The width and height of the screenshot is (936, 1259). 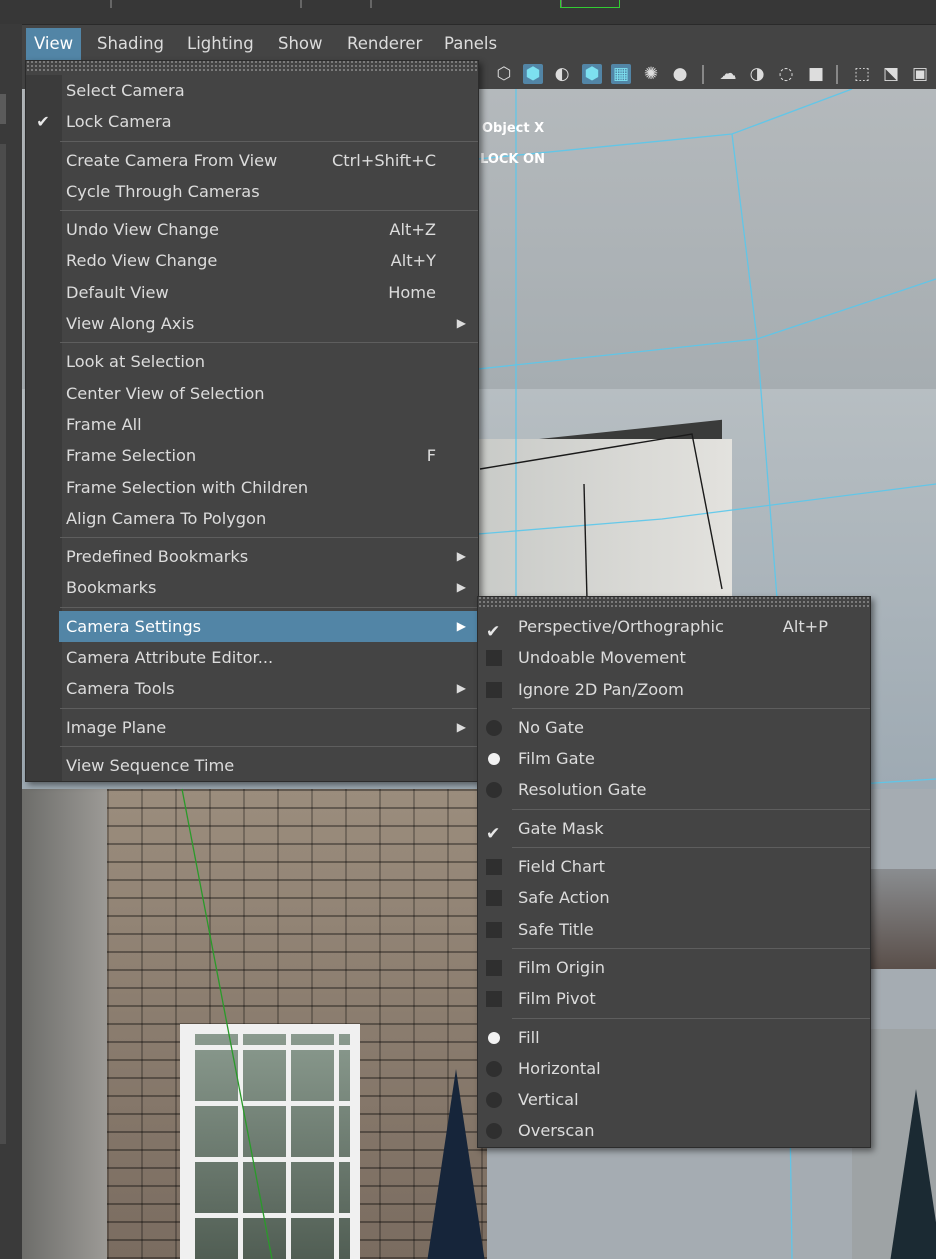 What do you see at coordinates (674, 967) in the screenshot?
I see `submenu-item-film-origin: Film Origin` at bounding box center [674, 967].